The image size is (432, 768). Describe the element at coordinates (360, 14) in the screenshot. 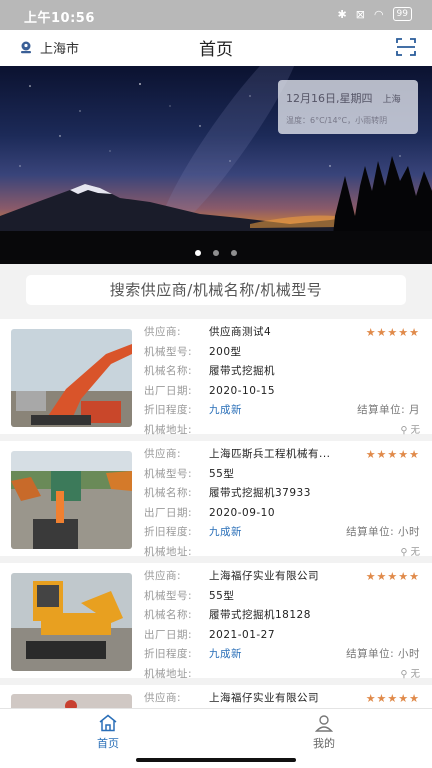

I see `sim-icon: ⊠` at that location.